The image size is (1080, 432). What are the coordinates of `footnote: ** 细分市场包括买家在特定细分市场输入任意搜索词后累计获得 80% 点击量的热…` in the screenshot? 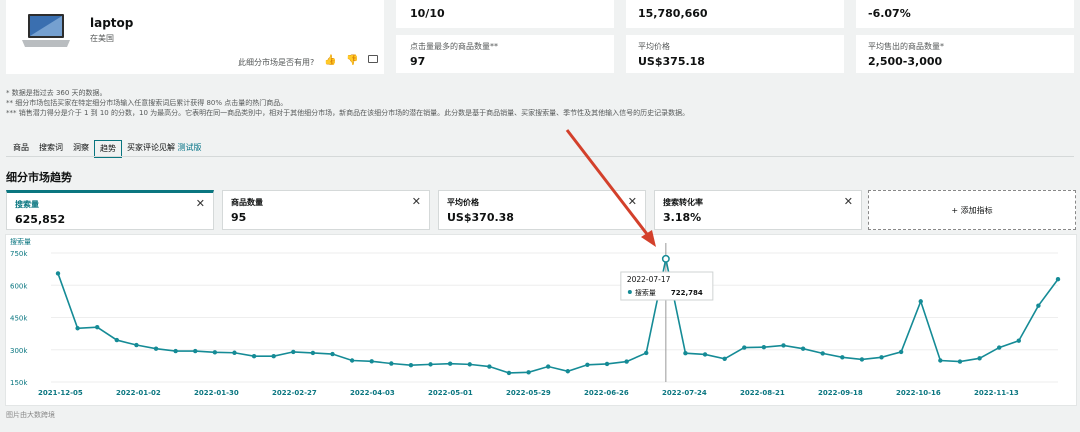 It's located at (147, 103).